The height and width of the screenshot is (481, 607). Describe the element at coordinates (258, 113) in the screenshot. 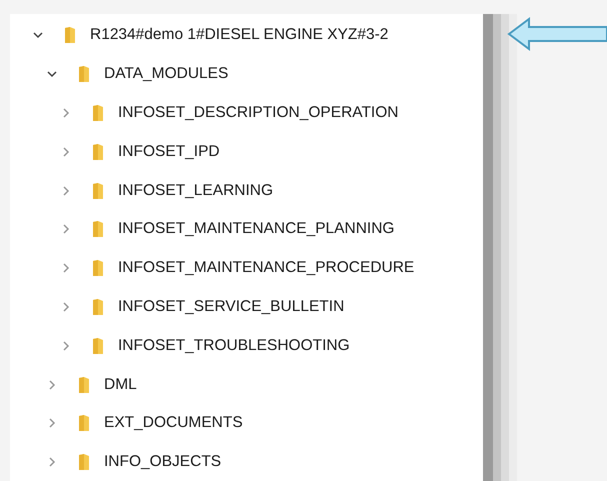

I see `folder-label: INFOSET_DESCRIPTION_OPERATION` at that location.